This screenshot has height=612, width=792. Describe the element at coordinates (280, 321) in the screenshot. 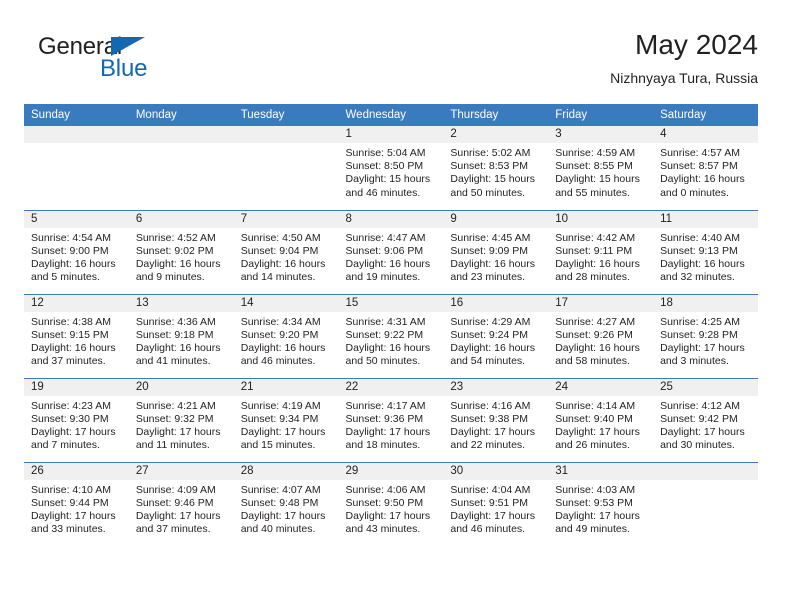

I see `sunrise-text: Sunrise: 4:34 AM` at that location.